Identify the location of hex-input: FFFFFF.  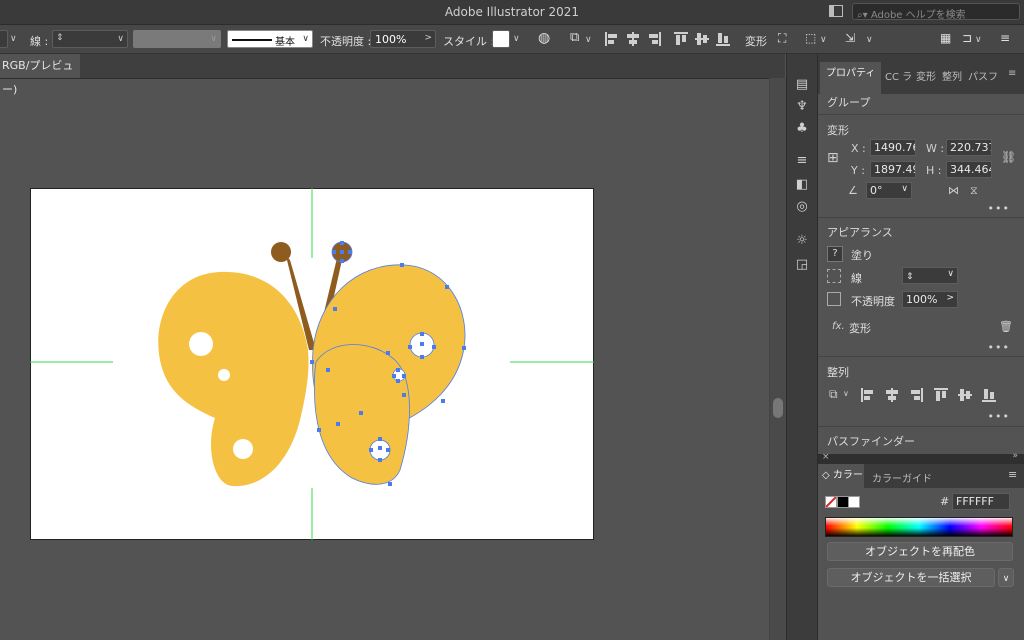
(981, 501).